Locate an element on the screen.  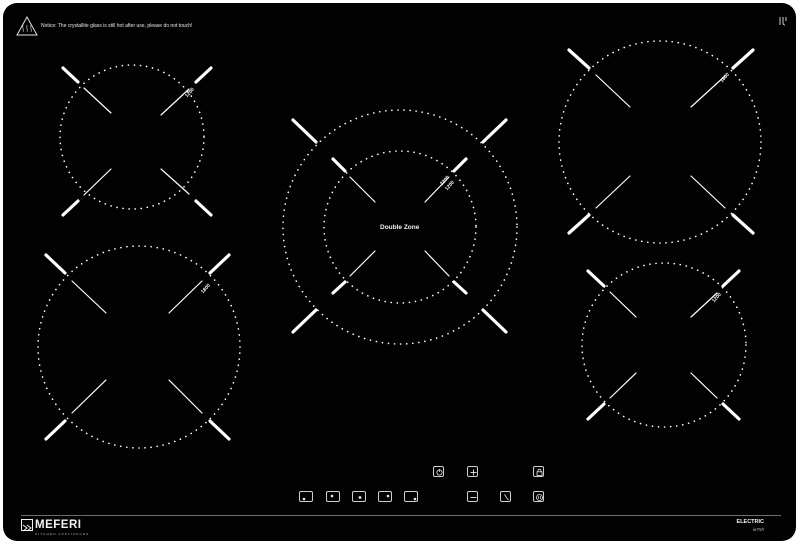
service-mark-icon is located at coordinates (783, 21).